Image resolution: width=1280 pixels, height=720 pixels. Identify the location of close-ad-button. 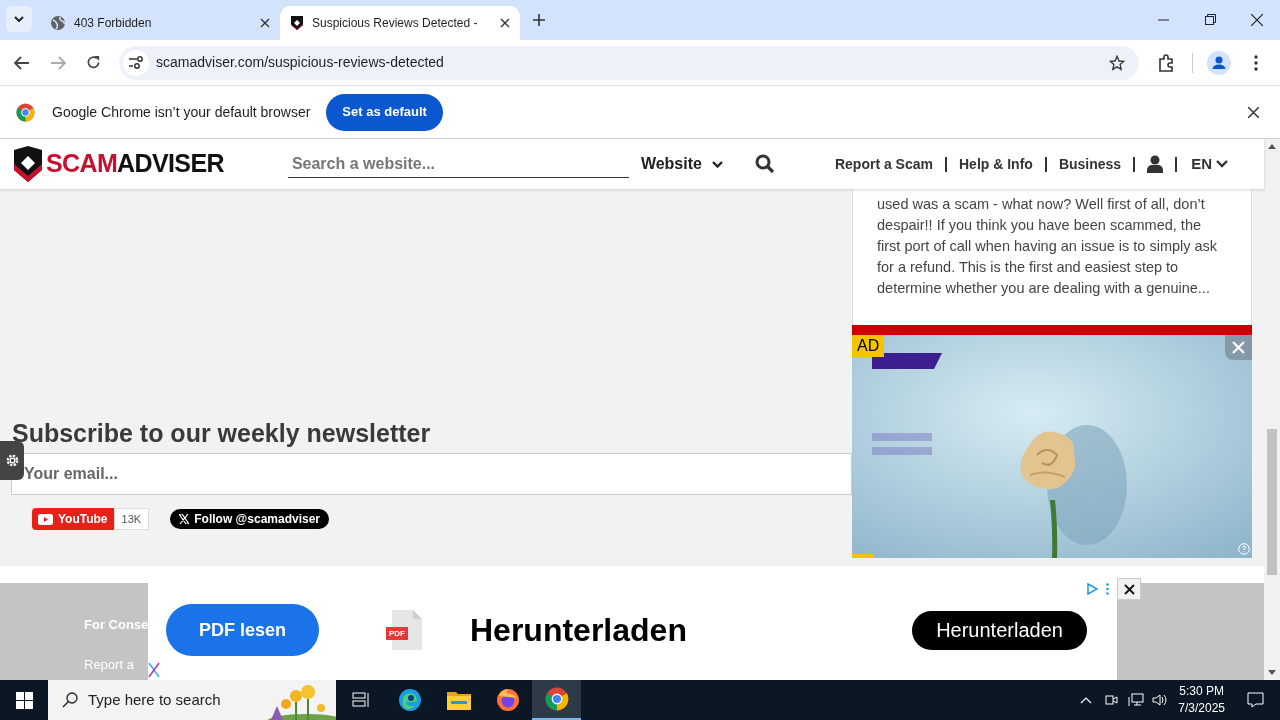
(1238, 347).